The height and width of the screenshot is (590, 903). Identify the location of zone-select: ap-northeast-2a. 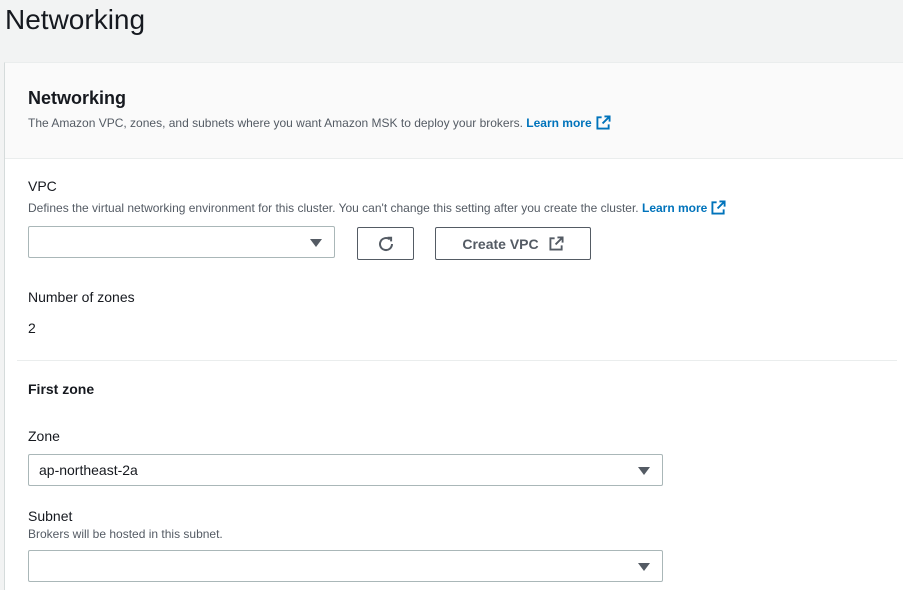
(345, 470).